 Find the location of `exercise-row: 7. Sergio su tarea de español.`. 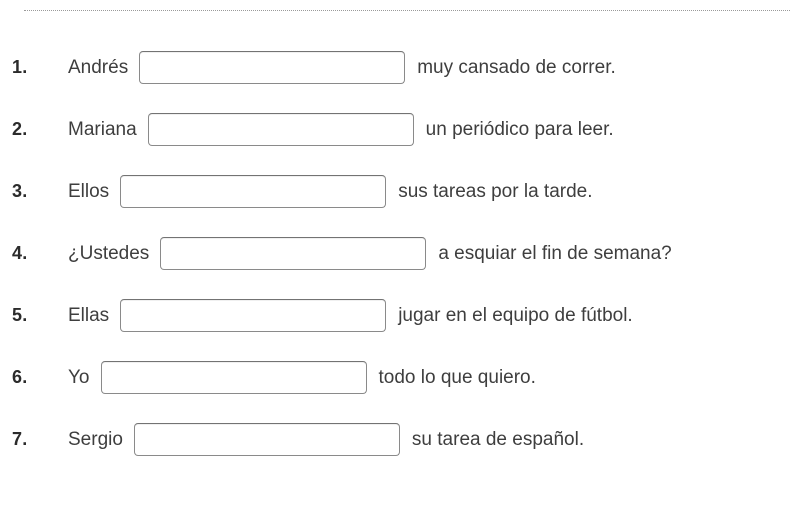

exercise-row: 7. Sergio su tarea de español. is located at coordinates (400, 439).